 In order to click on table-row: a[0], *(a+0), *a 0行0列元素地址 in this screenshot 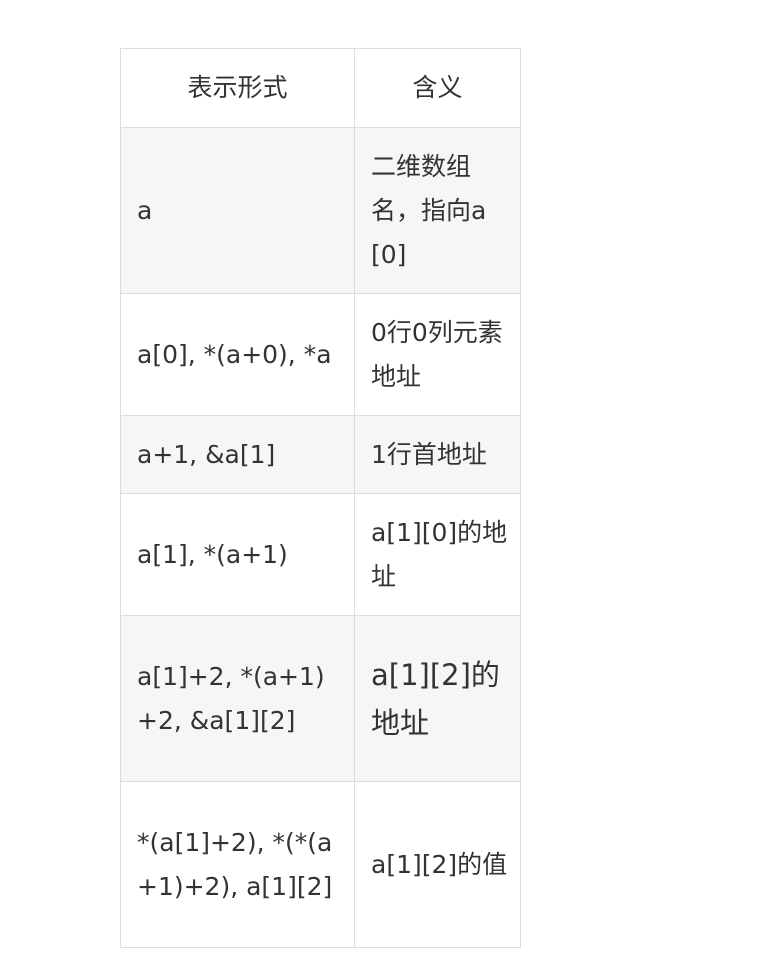, I will do `click(320, 354)`.